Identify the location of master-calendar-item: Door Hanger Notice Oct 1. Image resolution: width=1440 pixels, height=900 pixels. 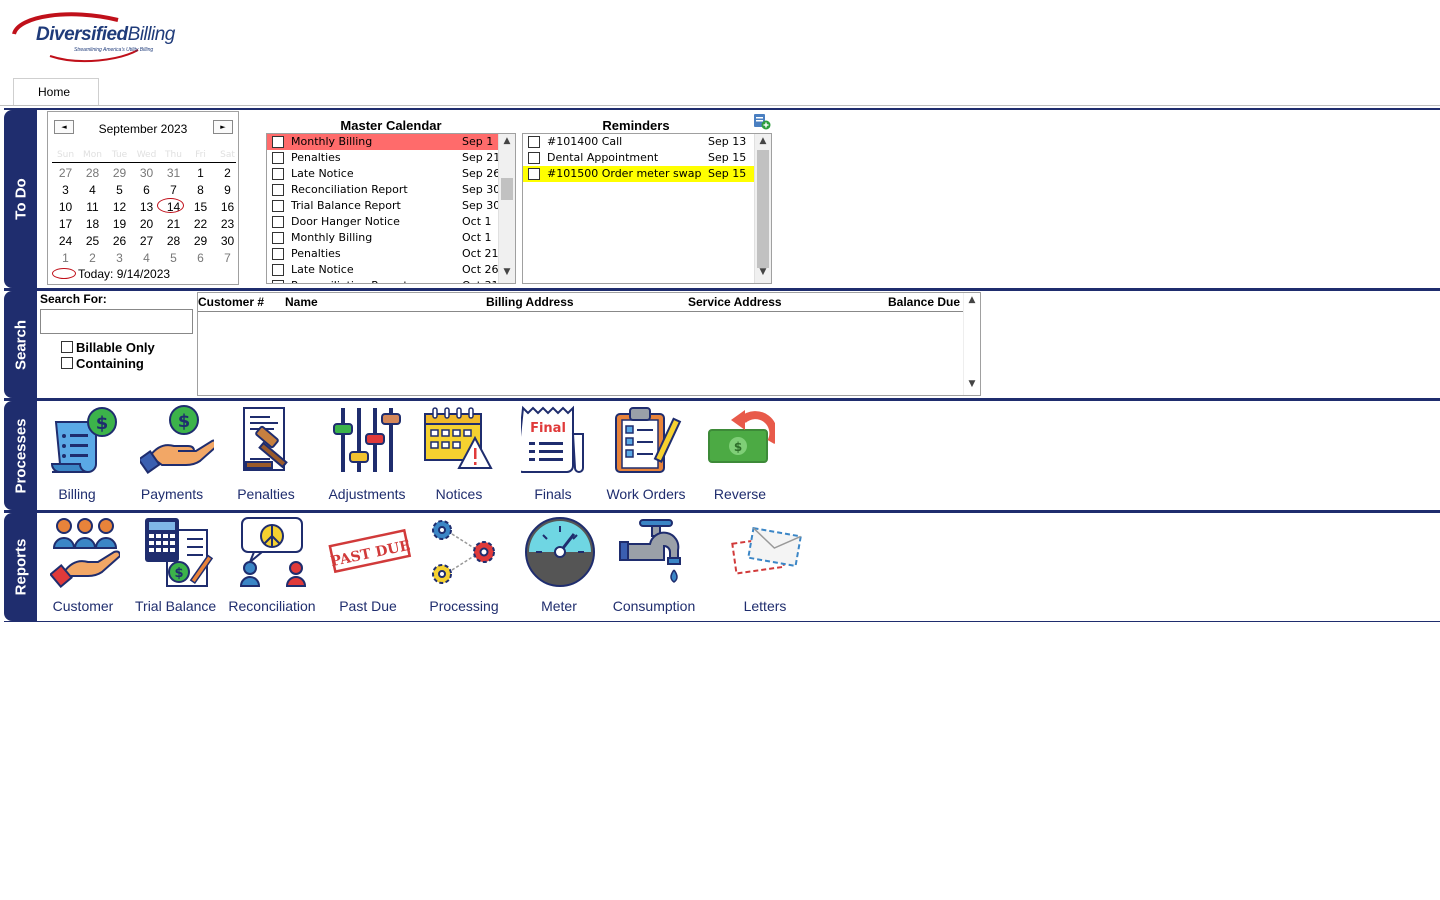
(383, 222).